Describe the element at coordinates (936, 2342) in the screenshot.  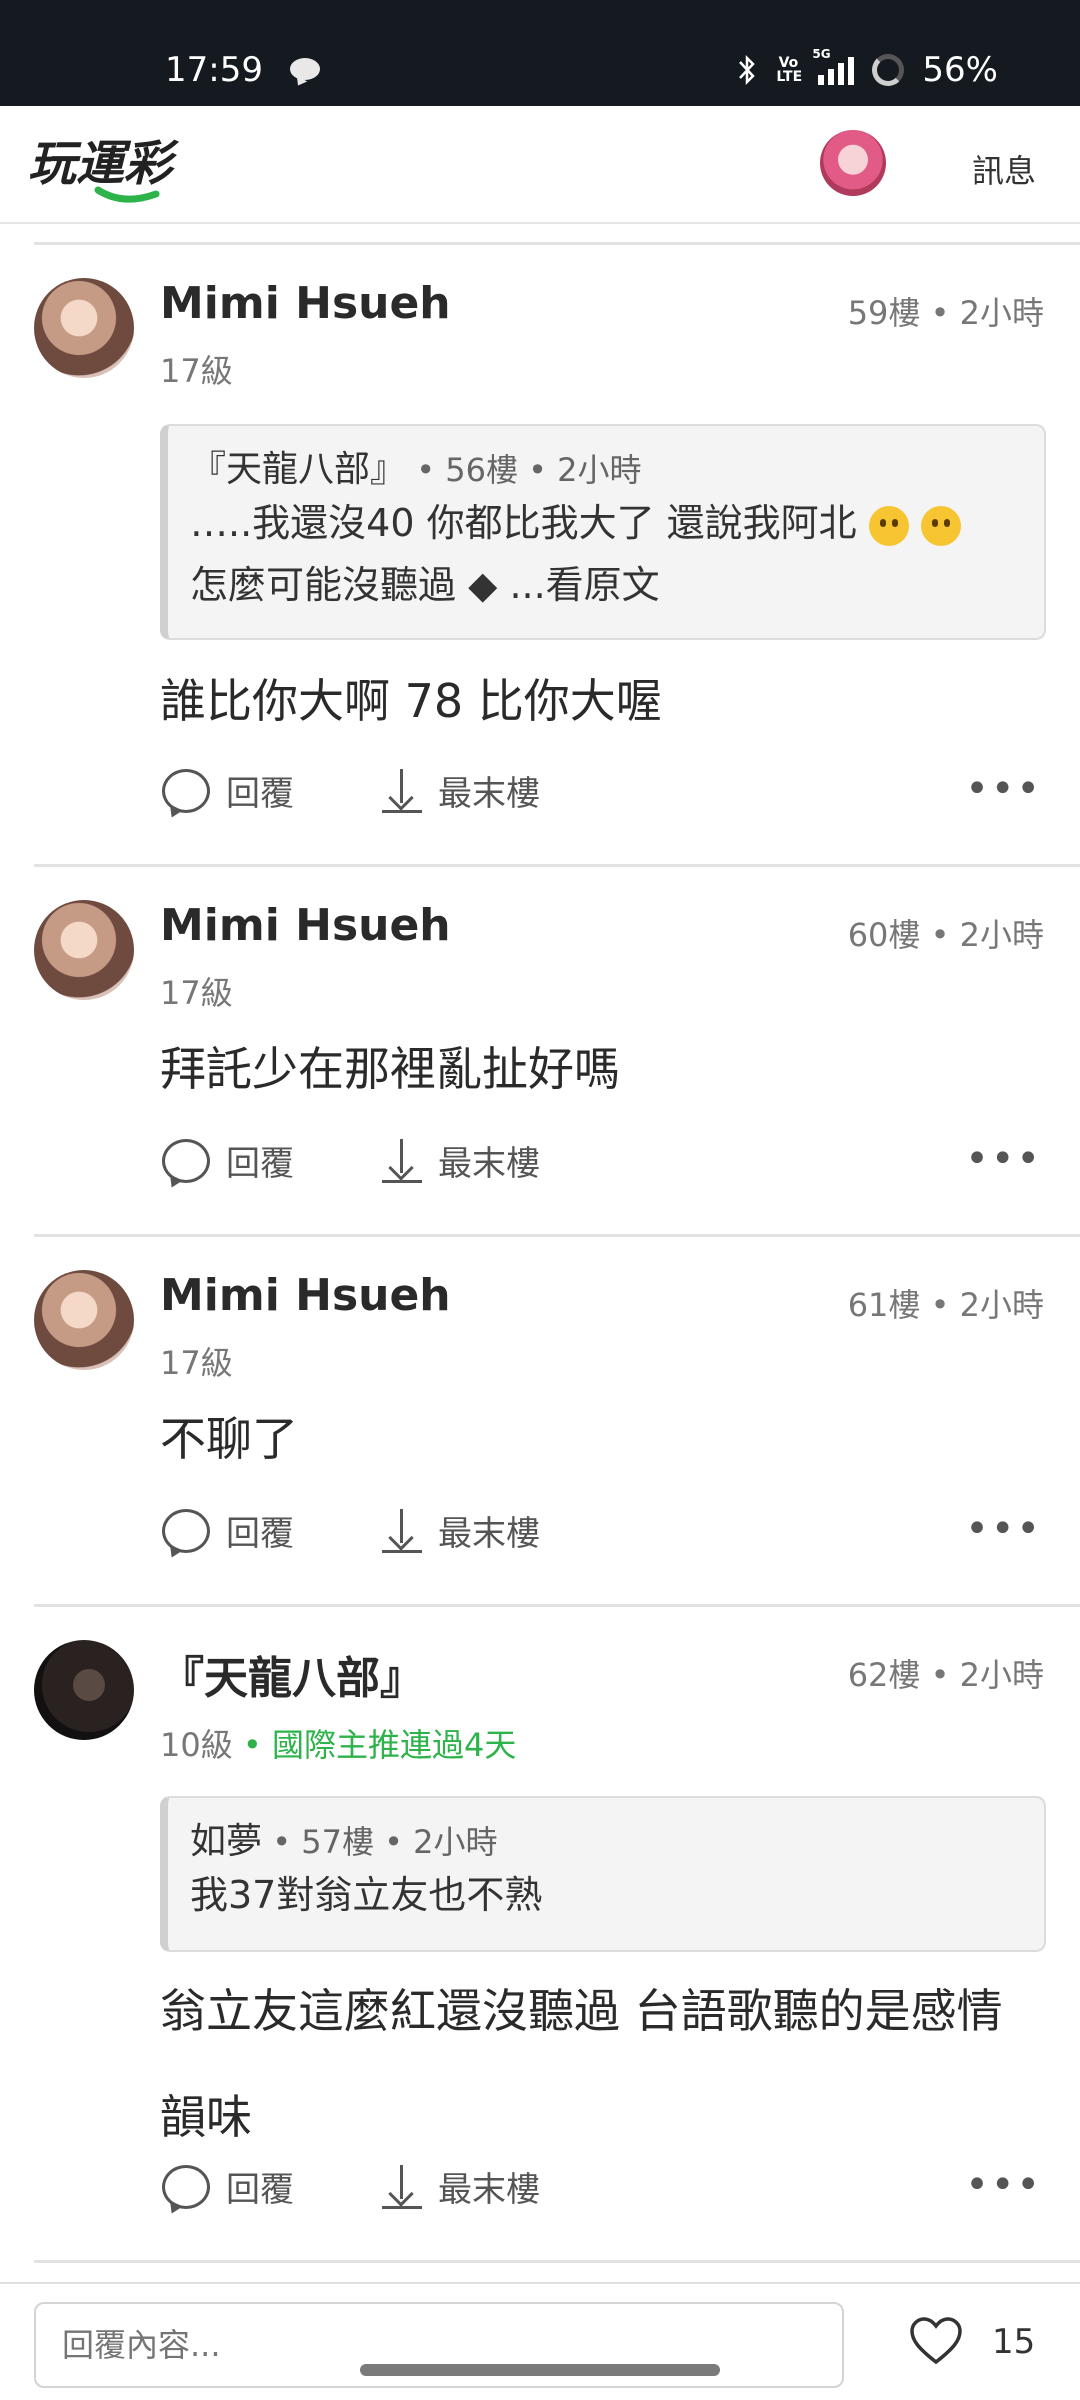
I see `heart-icon` at that location.